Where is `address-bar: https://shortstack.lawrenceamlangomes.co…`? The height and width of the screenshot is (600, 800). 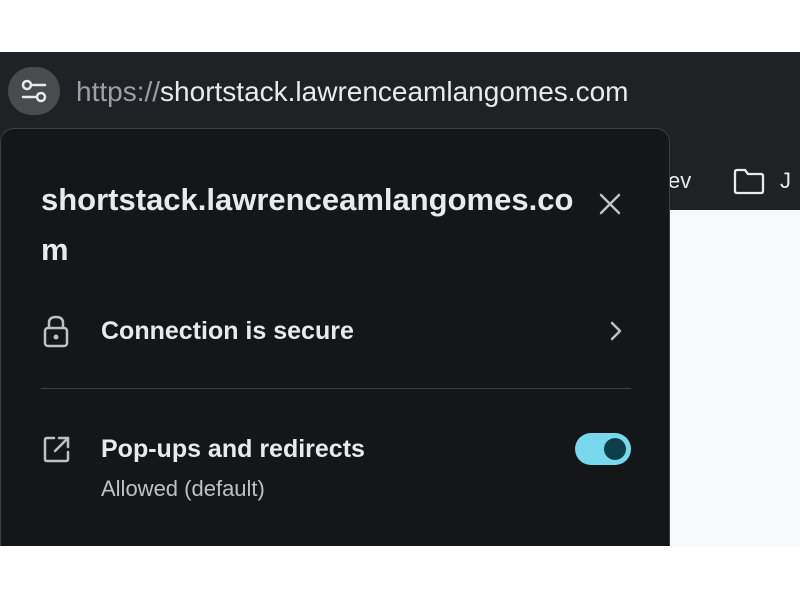
address-bar: https://shortstack.lawrenceamlangomes.co… is located at coordinates (400, 90).